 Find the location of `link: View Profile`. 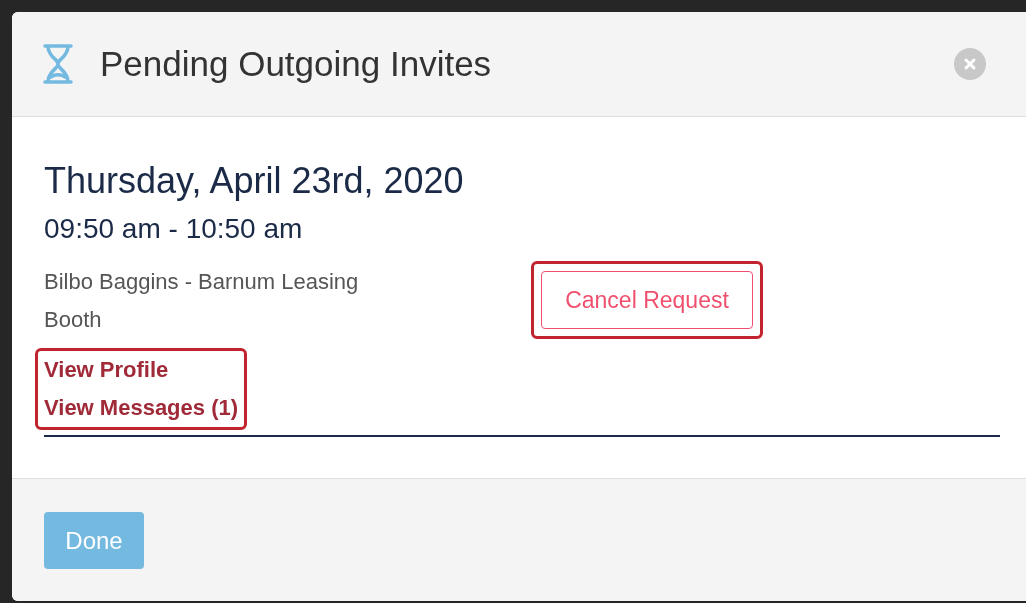

link: View Profile is located at coordinates (106, 370).